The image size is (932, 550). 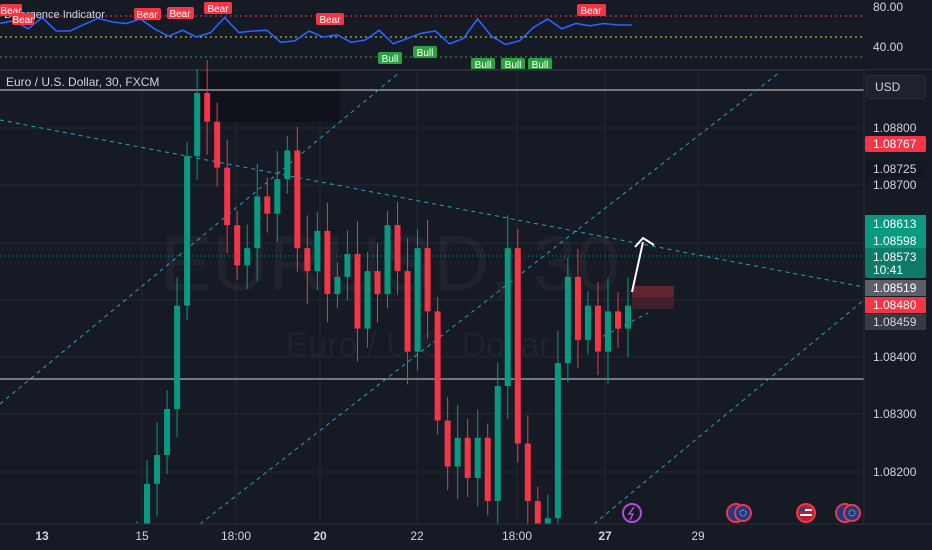 I want to click on small-support-line, so click(x=622, y=326).